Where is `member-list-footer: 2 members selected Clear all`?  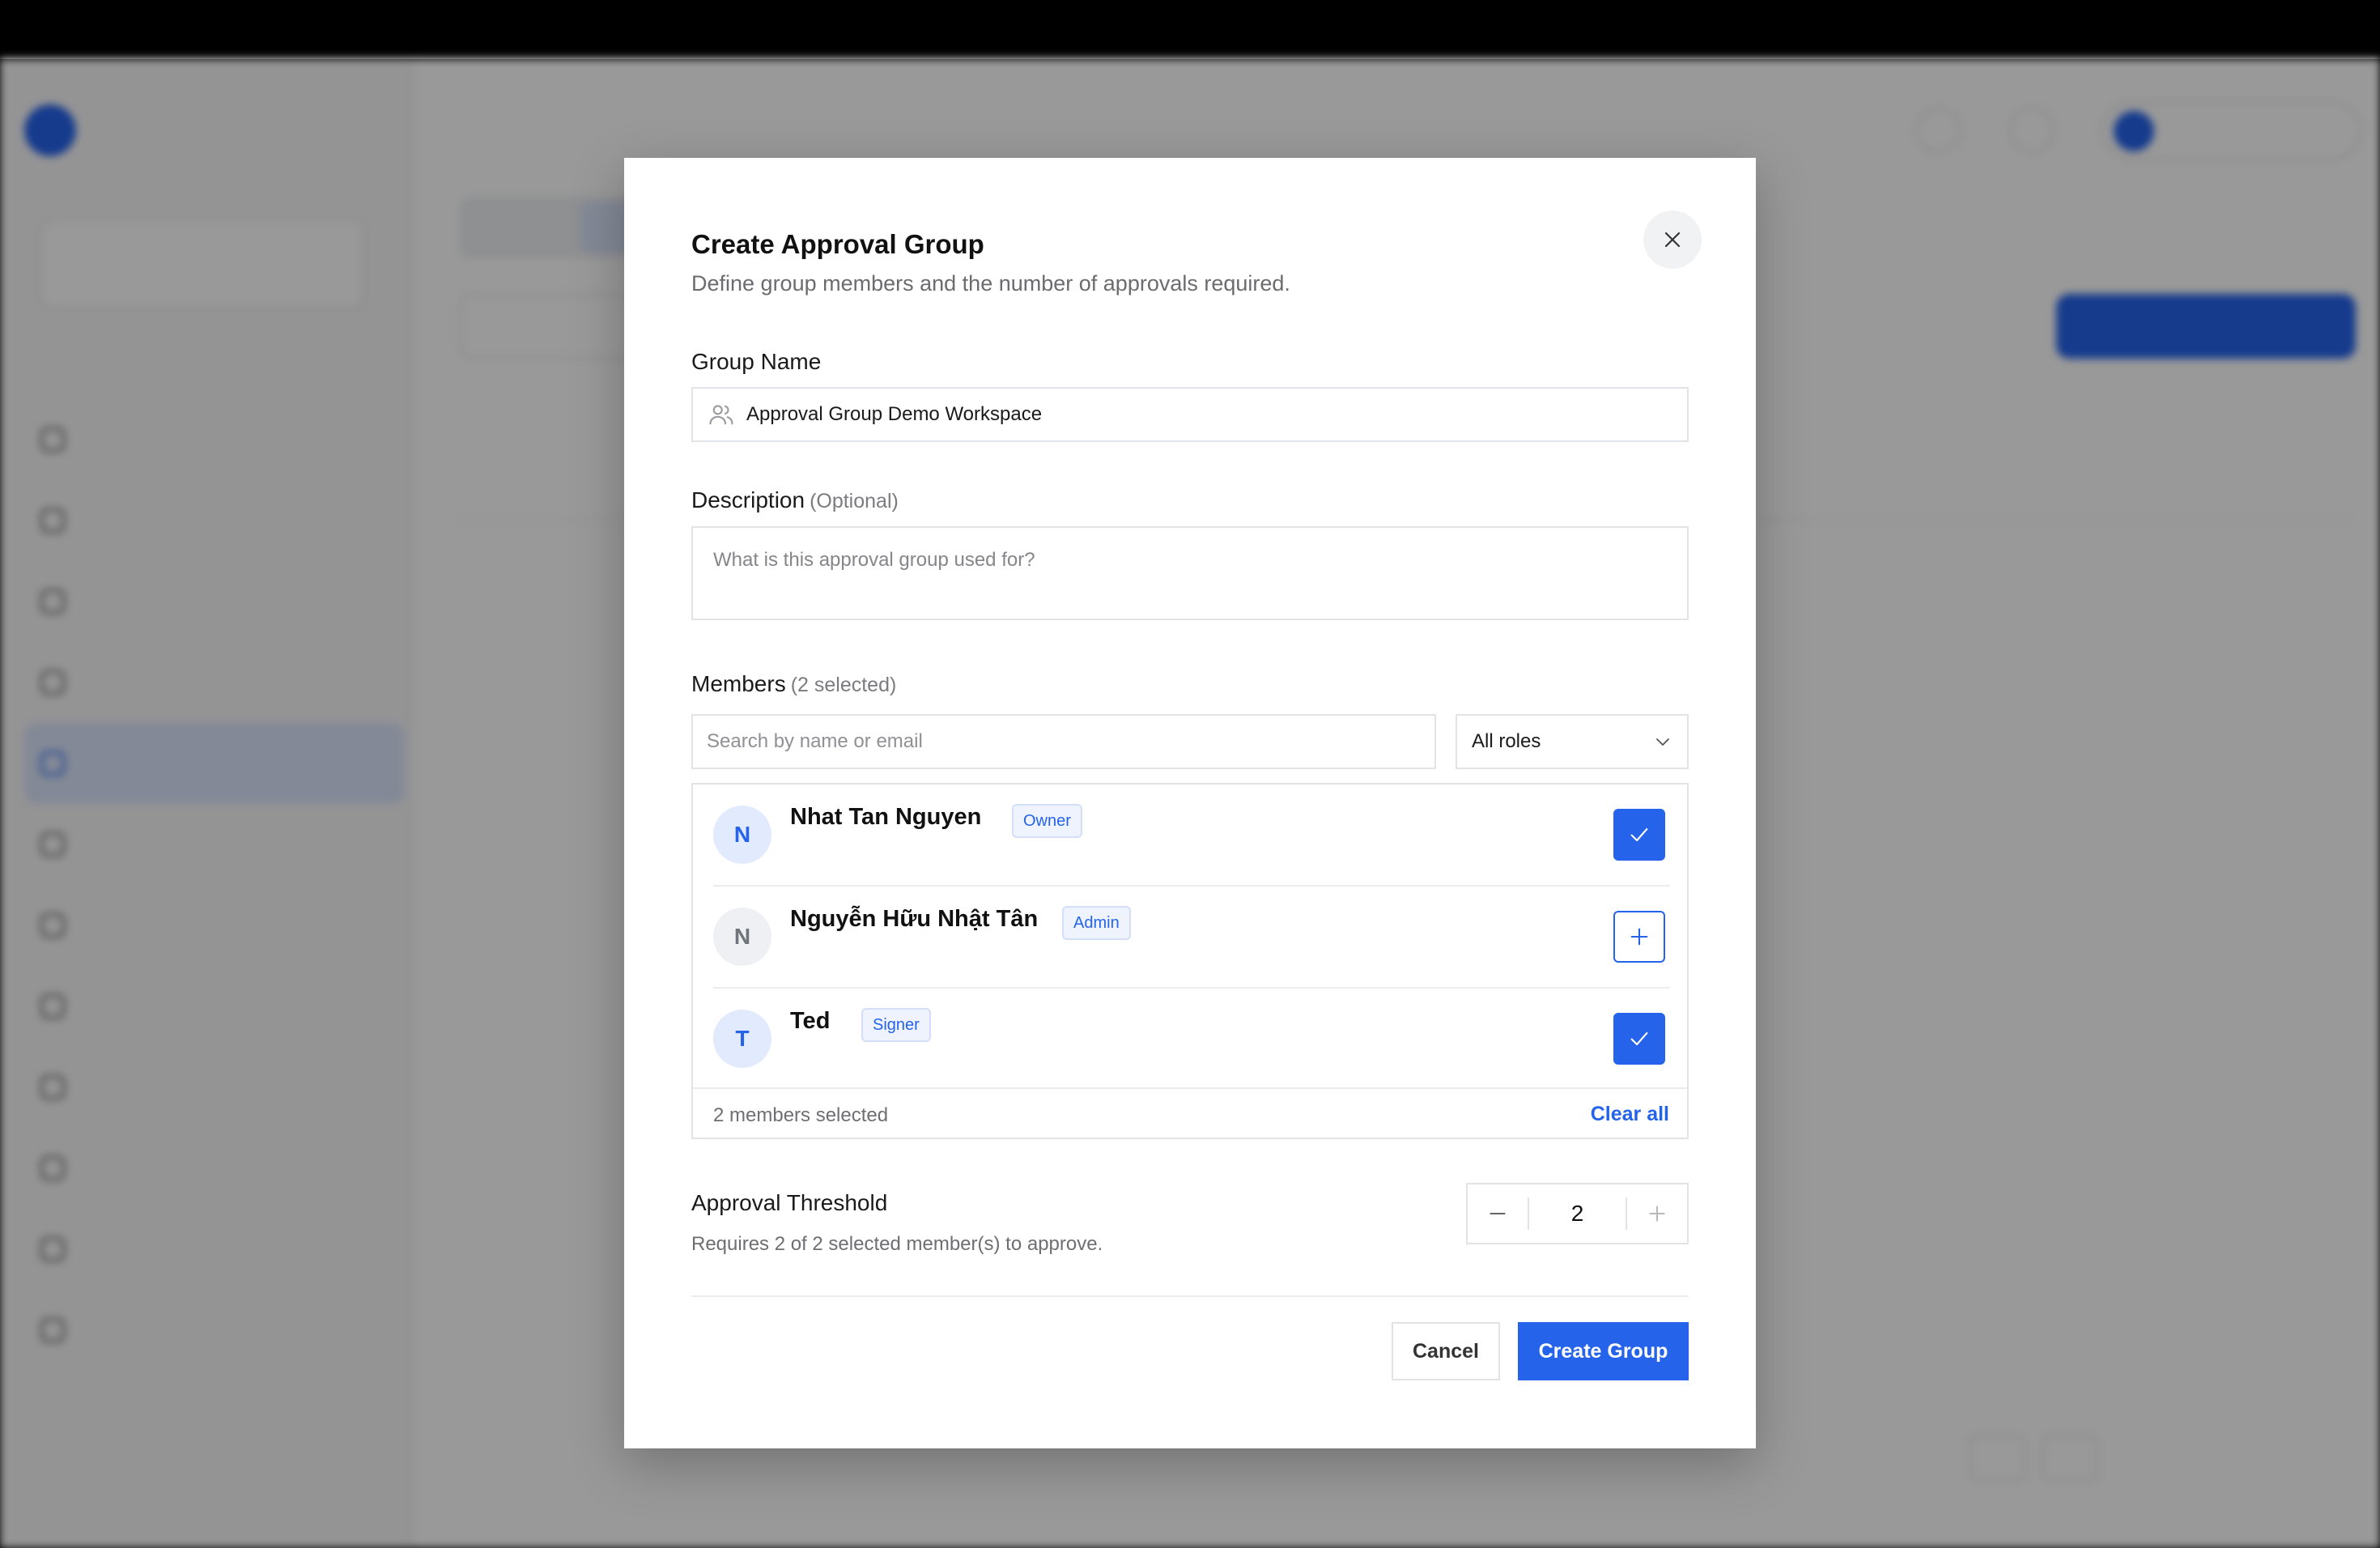 member-list-footer: 2 members selected Clear all is located at coordinates (1190, 1113).